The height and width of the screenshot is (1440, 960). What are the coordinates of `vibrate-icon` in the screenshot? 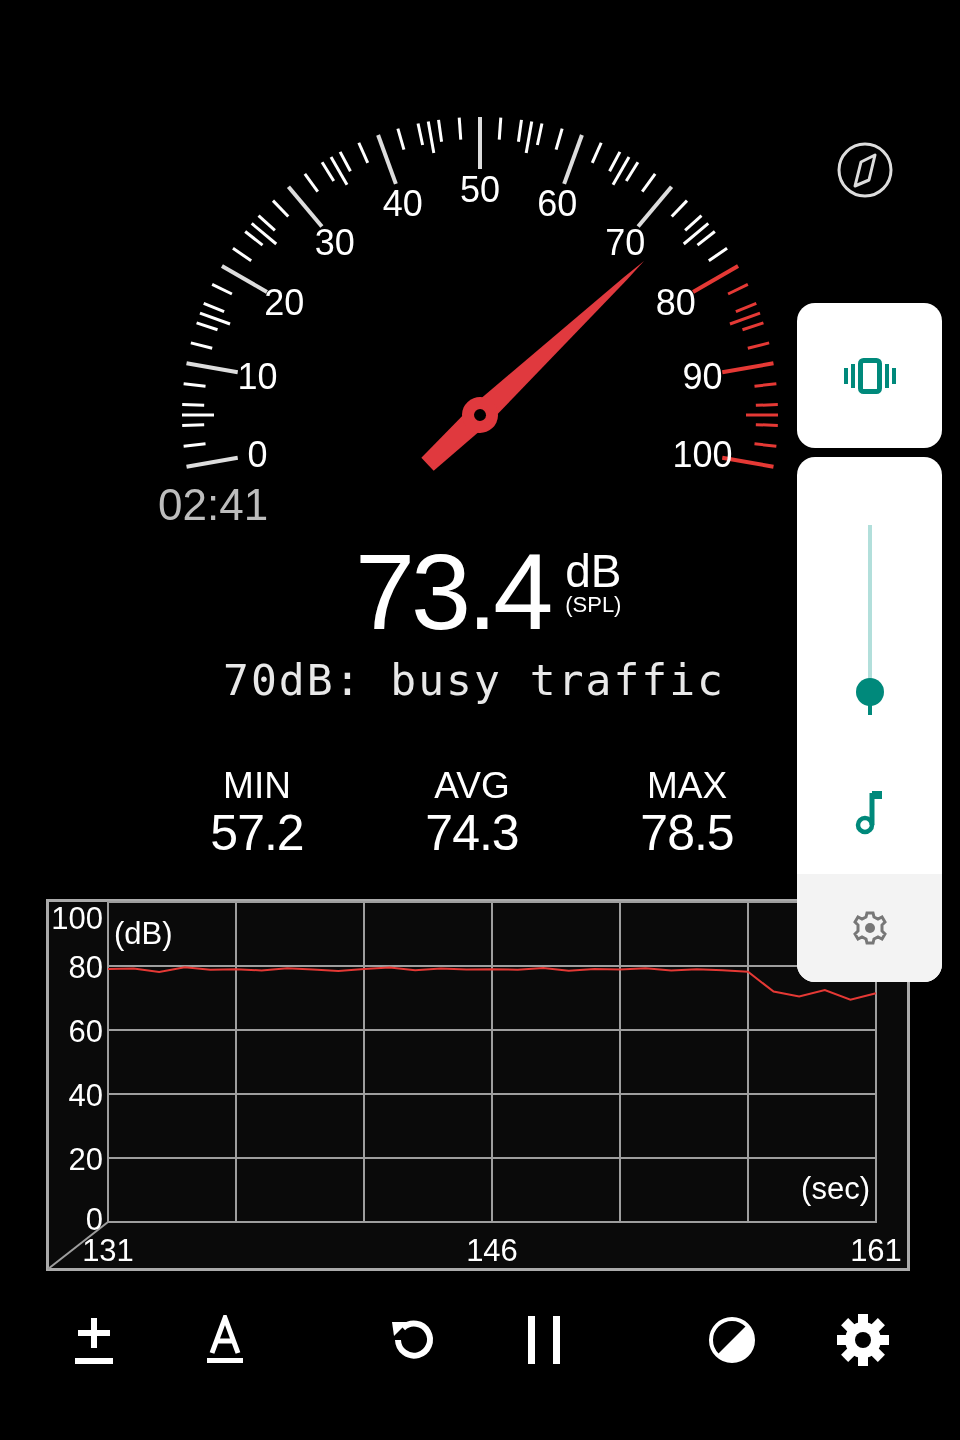 It's located at (869, 375).